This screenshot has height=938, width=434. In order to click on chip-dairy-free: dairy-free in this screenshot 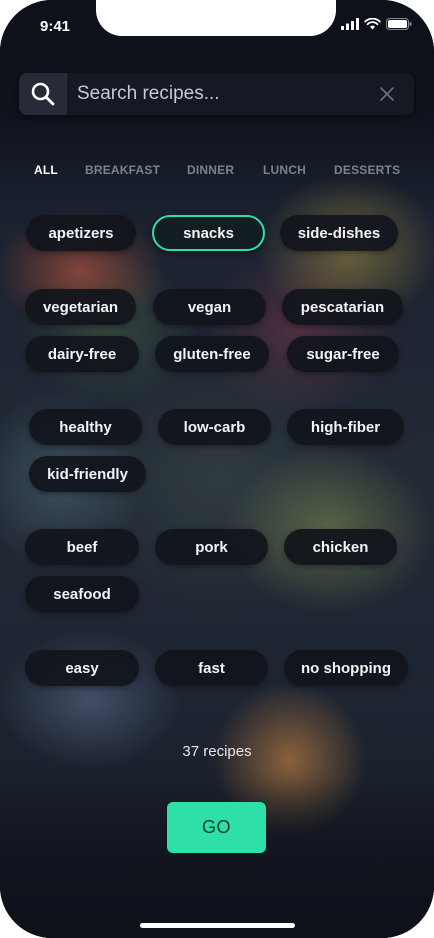, I will do `click(82, 354)`.